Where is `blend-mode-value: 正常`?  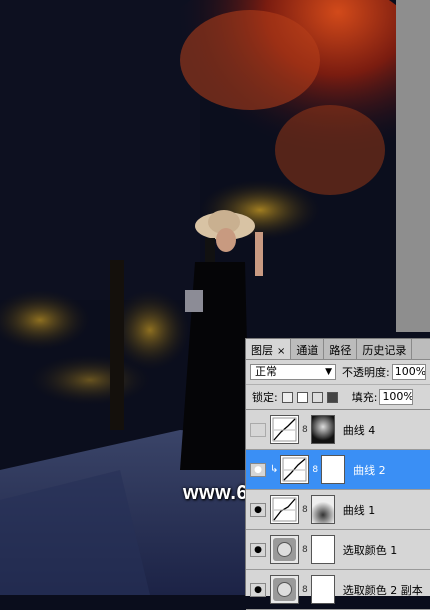
blend-mode-value: 正常 is located at coordinates (266, 371).